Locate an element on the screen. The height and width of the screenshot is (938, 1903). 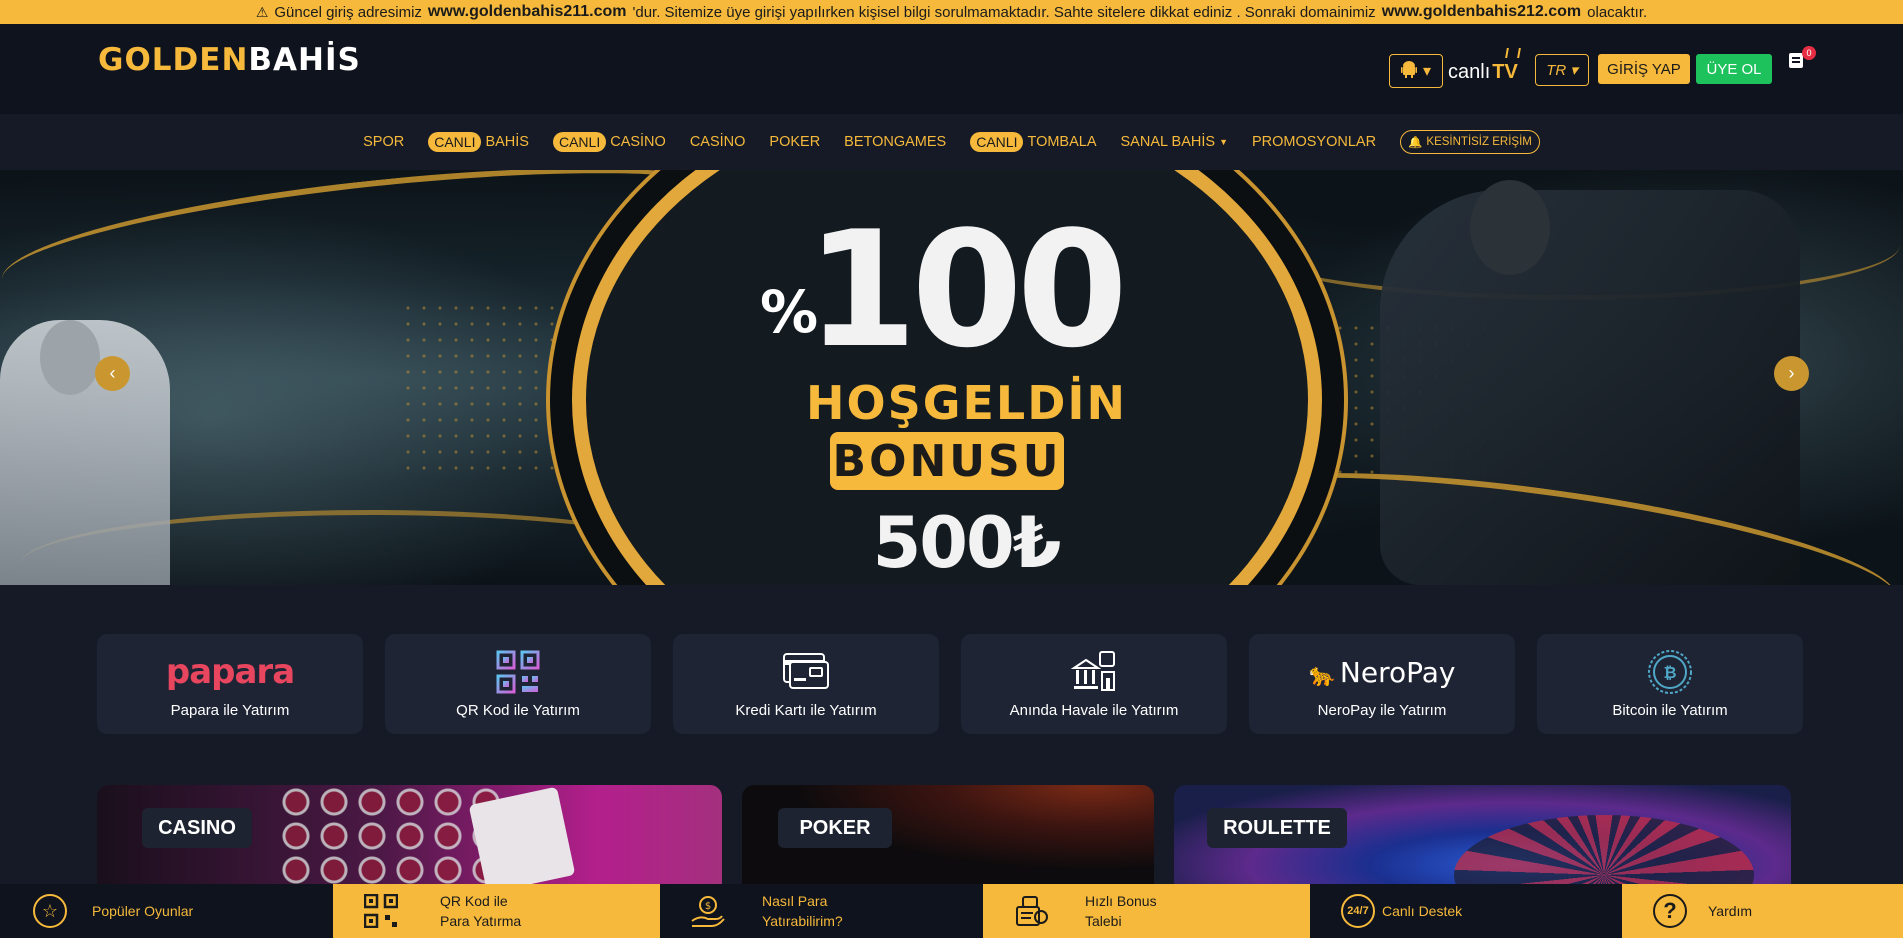
chevron-right-icon: › is located at coordinates (1791, 373).